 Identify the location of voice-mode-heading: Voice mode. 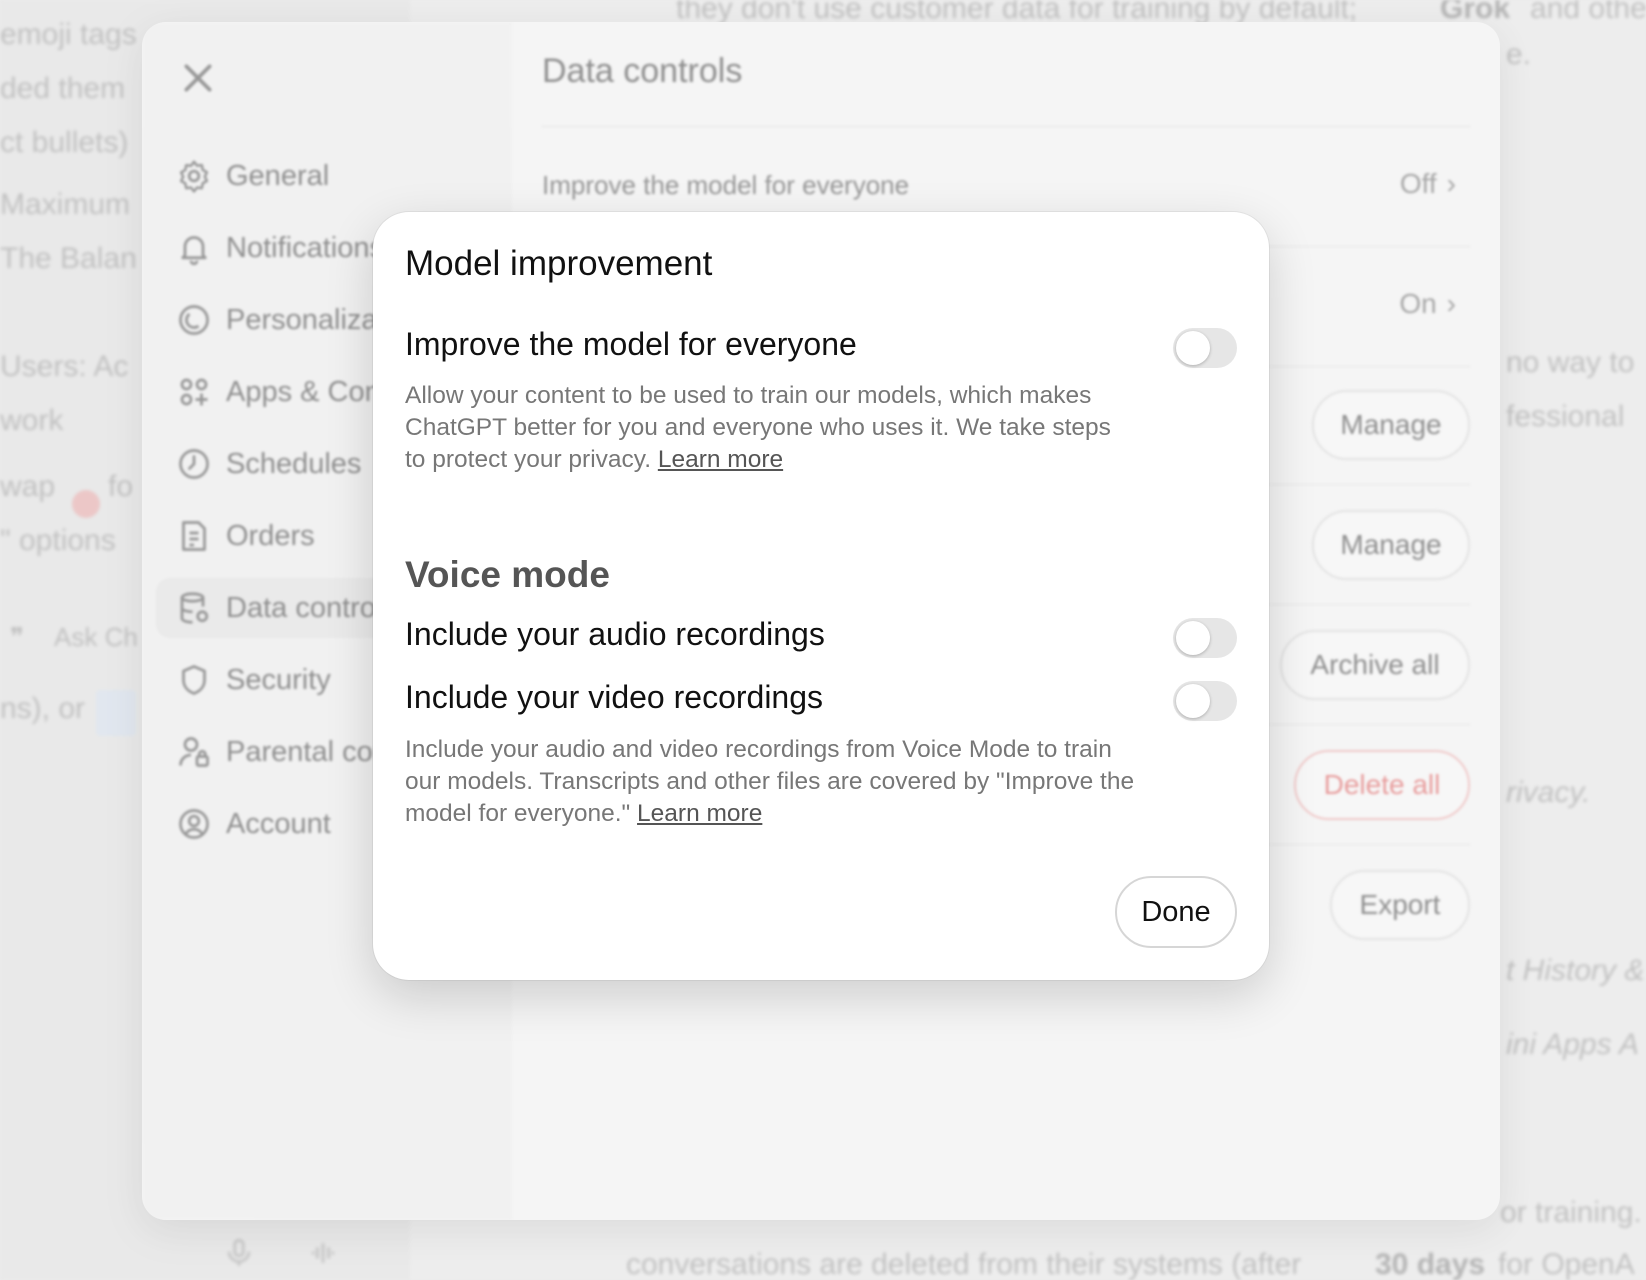
(507, 574).